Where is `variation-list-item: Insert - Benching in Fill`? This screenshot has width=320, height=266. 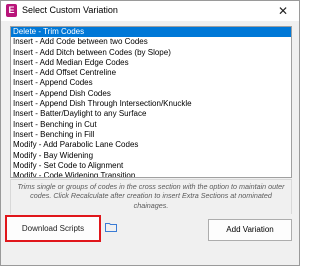 variation-list-item: Insert - Benching in Fill is located at coordinates (151, 135).